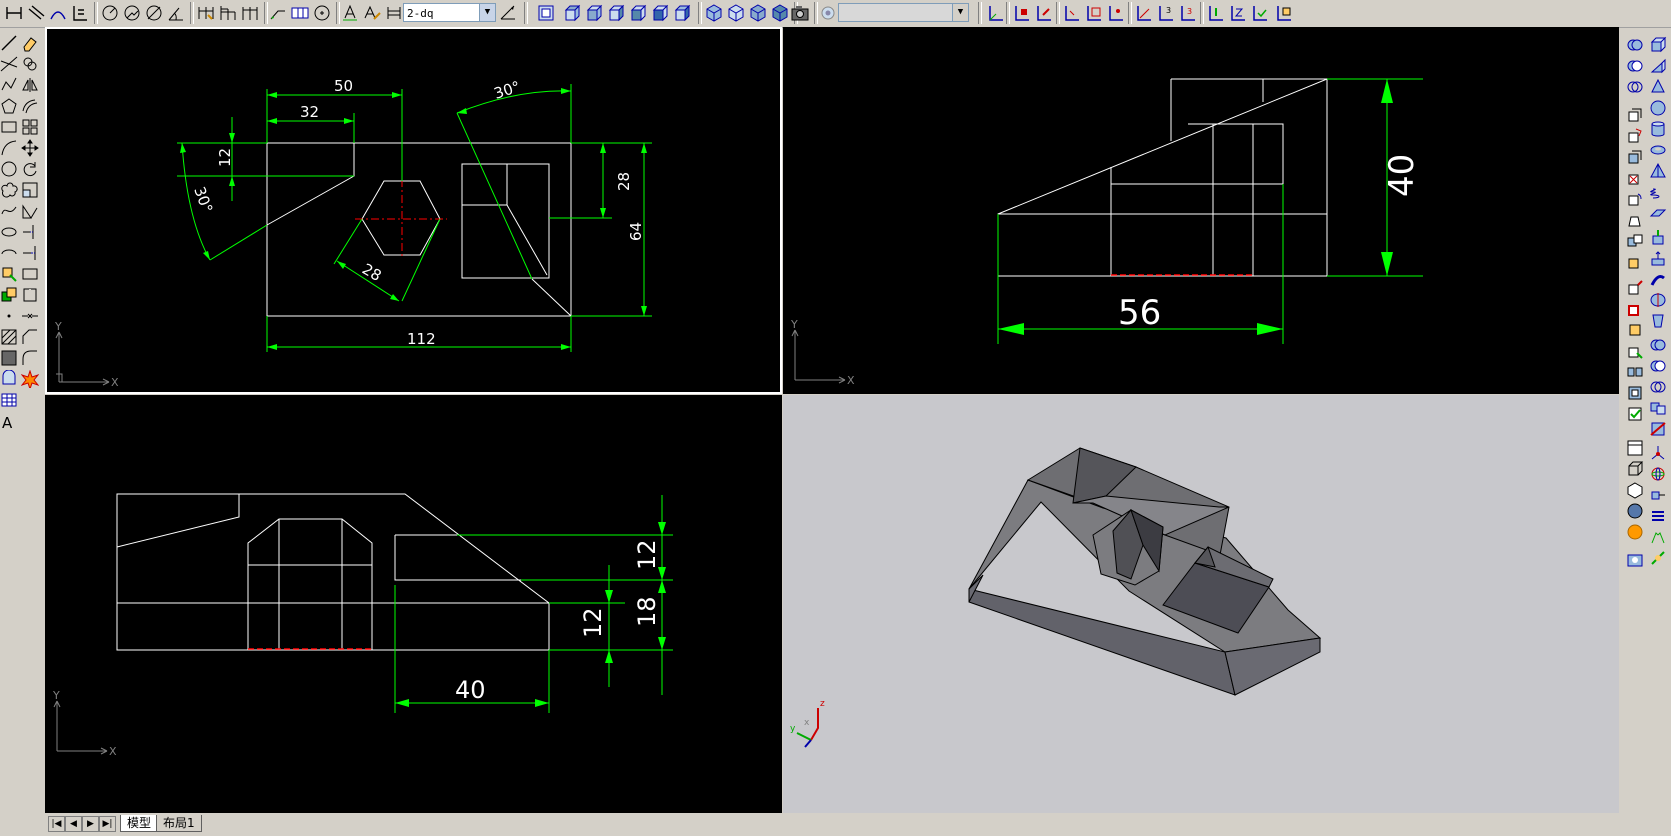 The height and width of the screenshot is (836, 1671). What do you see at coordinates (30, 232) in the screenshot?
I see `trim-icon` at bounding box center [30, 232].